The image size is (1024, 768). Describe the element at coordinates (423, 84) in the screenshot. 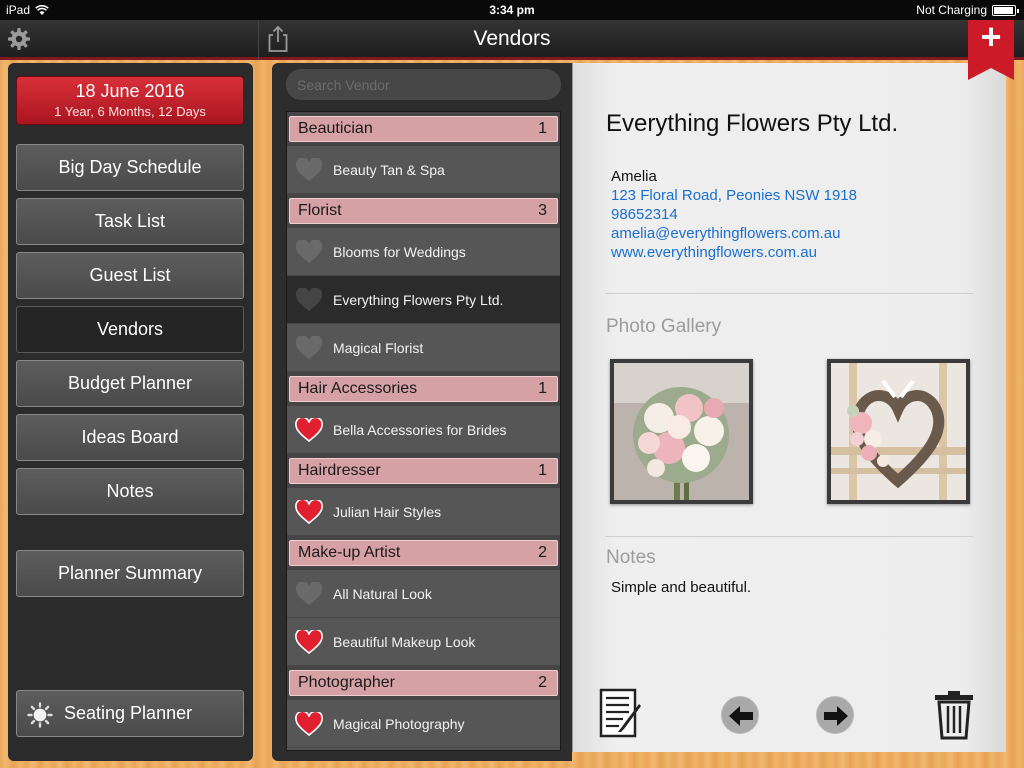

I see `search-input` at that location.